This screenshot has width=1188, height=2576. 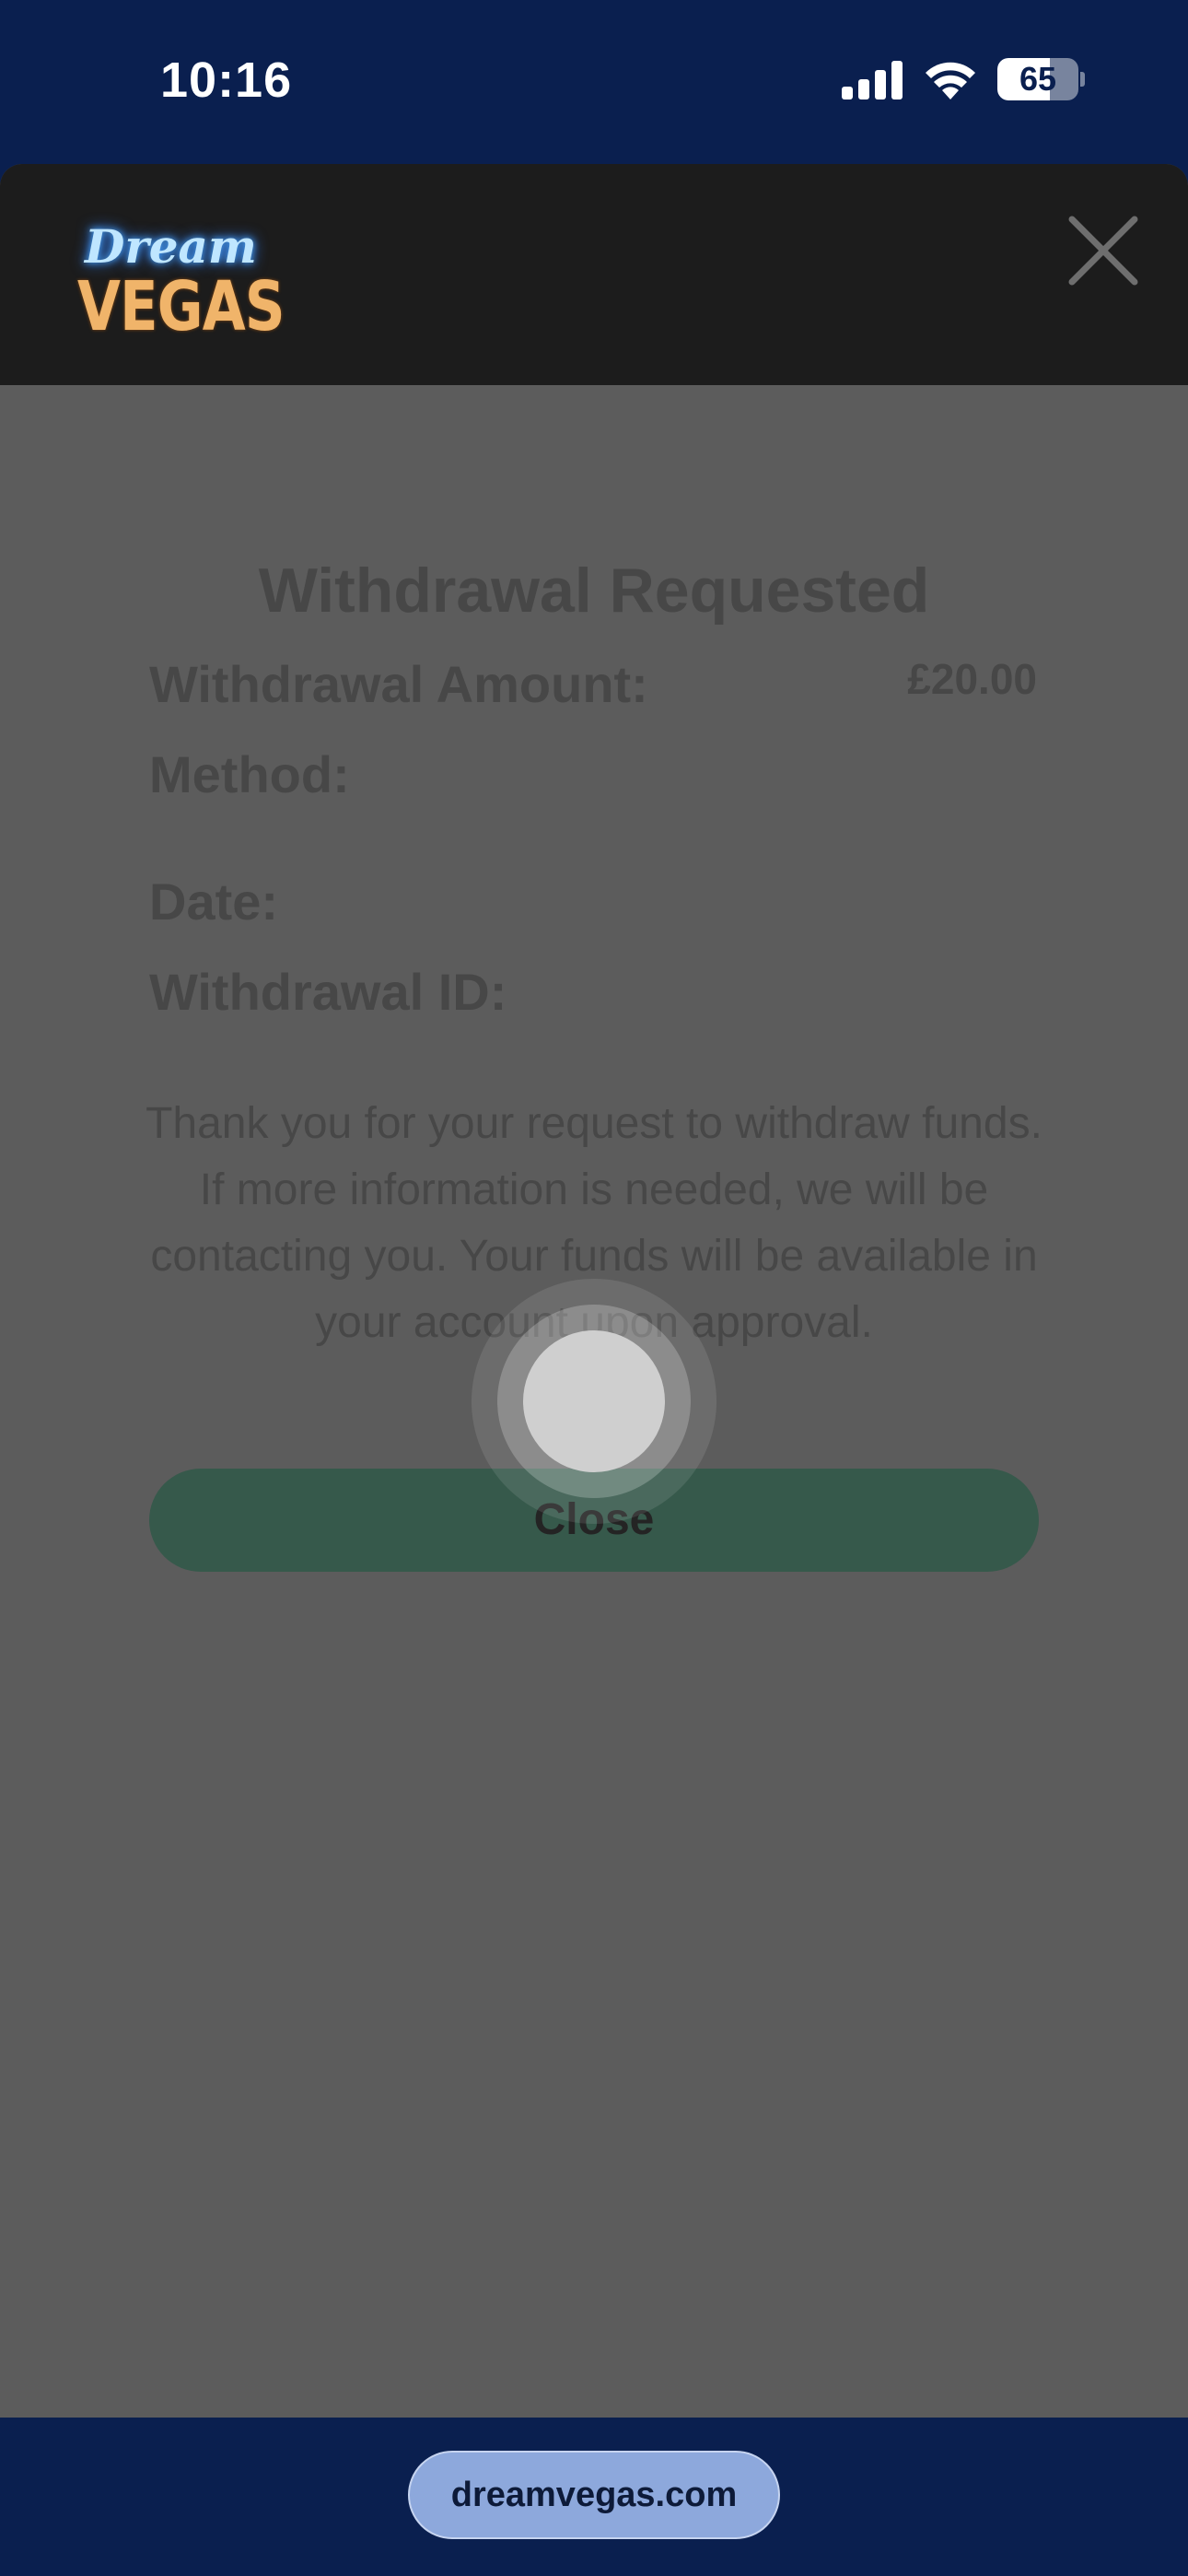 I want to click on date-label: Date:, so click(x=214, y=901).